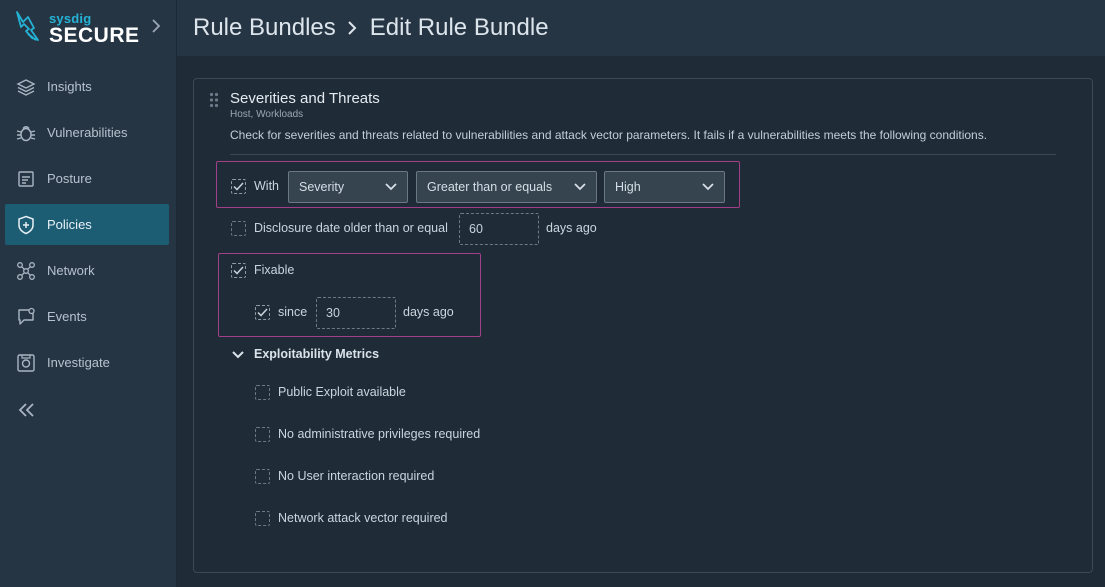 This screenshot has width=1105, height=587. Describe the element at coordinates (262, 518) in the screenshot. I see `network-attack-vector-checkbox` at that location.